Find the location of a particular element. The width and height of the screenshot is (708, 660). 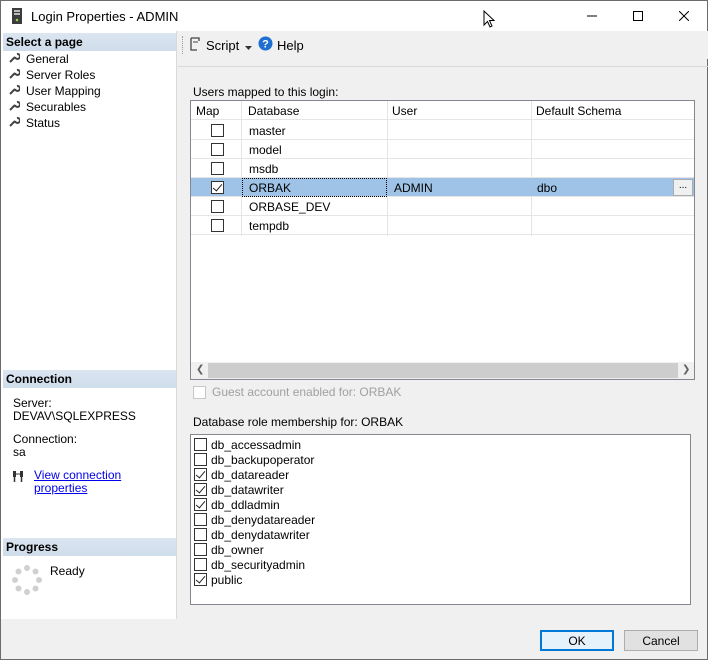

server-value: DEVAV\SQLEXPRESS is located at coordinates (74, 416).